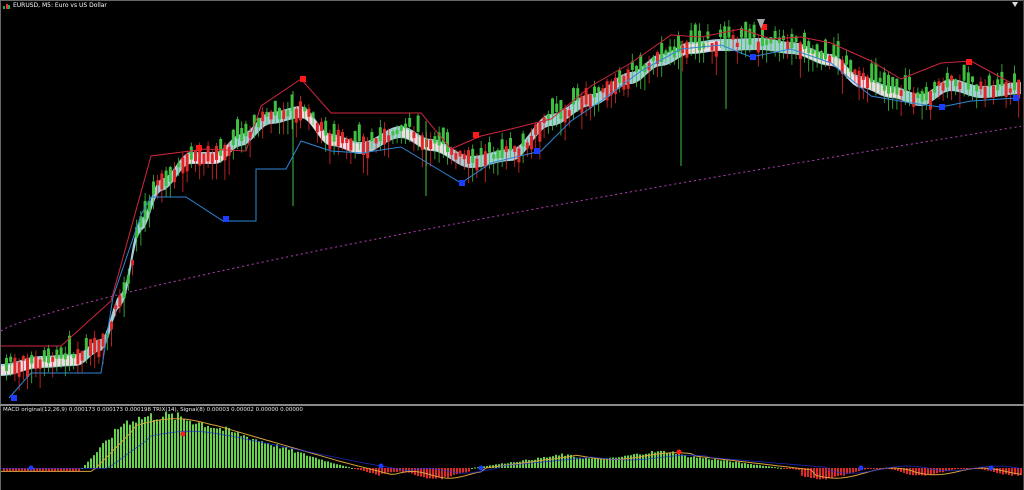 The image size is (1024, 490). Describe the element at coordinates (381, 466) in the screenshot. I see `macd-cross-marker-blue` at that location.